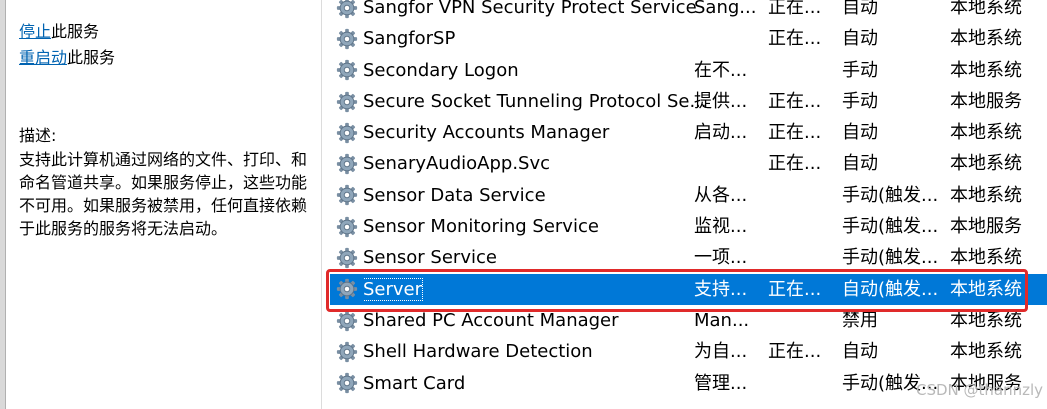 The width and height of the screenshot is (1047, 409). Describe the element at coordinates (688, 38) in the screenshot. I see `service-row: SangforSP 正在... 自动 本地系统` at that location.